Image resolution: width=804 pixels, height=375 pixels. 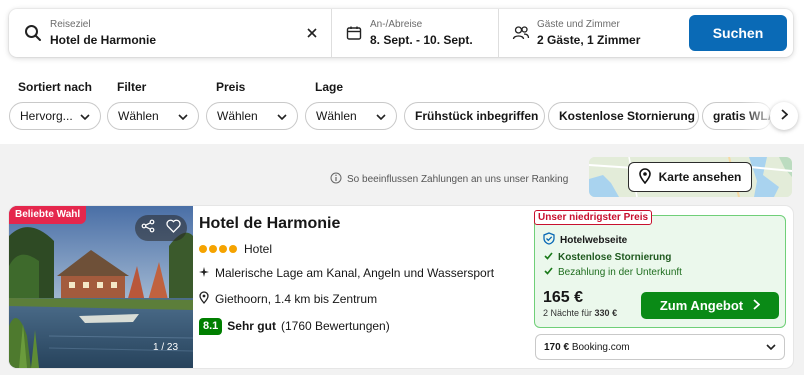 I want to click on price-group: Preis Wählen, so click(x=252, y=104).